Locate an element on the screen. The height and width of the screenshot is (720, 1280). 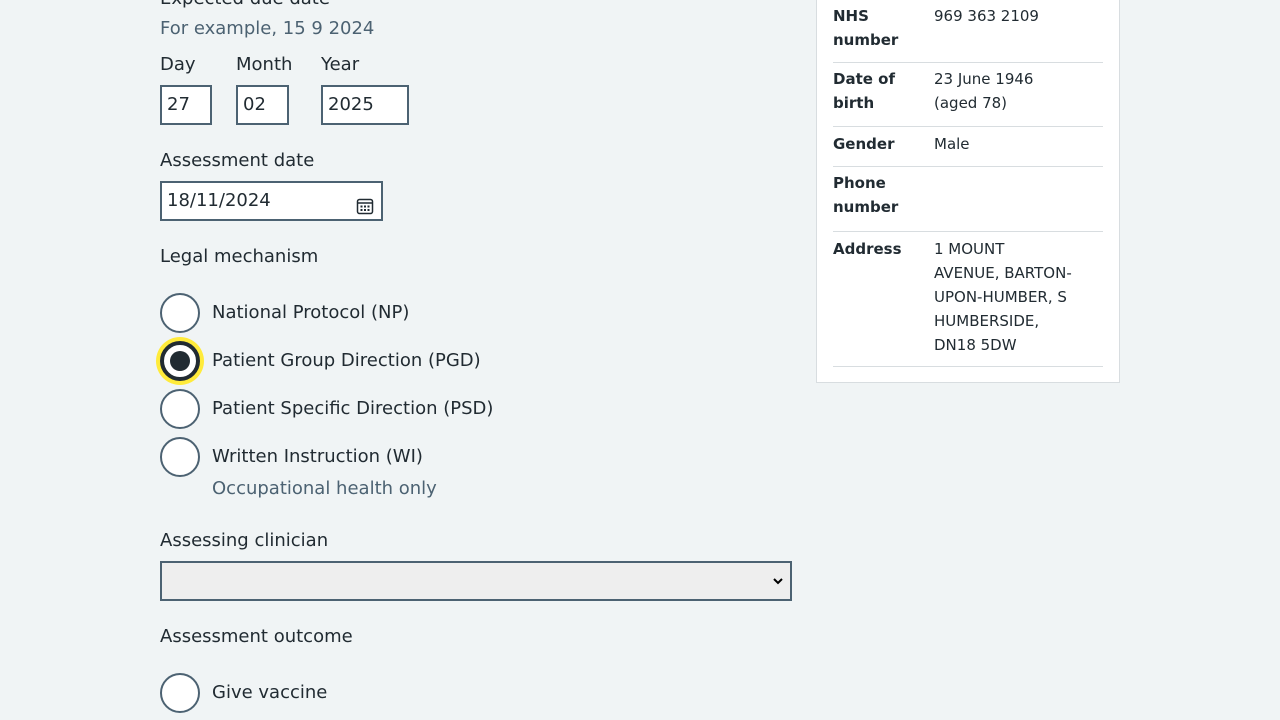
month-label: Month is located at coordinates (264, 64).